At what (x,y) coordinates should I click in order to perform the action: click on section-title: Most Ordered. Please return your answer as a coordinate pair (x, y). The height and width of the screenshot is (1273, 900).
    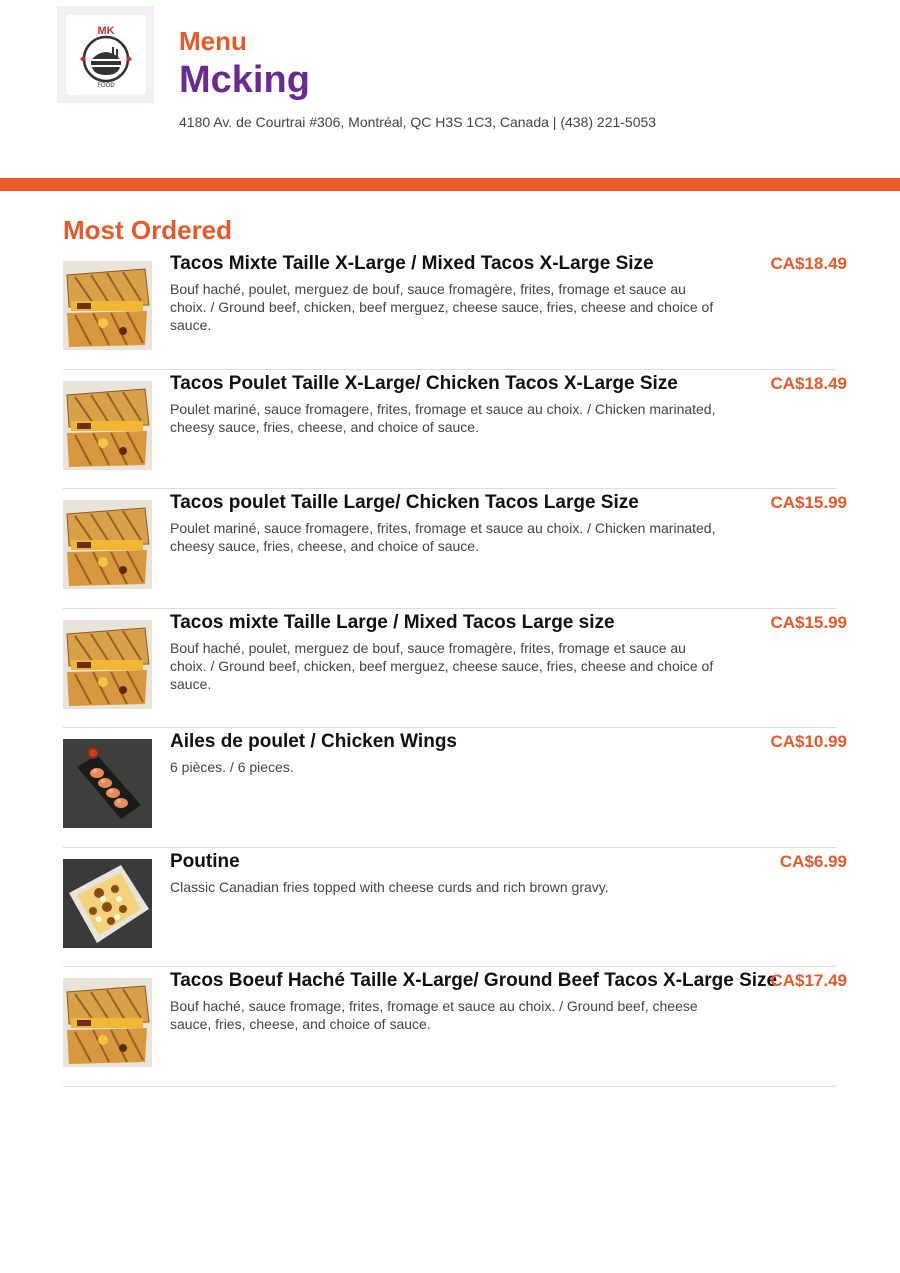
    Looking at the image, I should click on (148, 230).